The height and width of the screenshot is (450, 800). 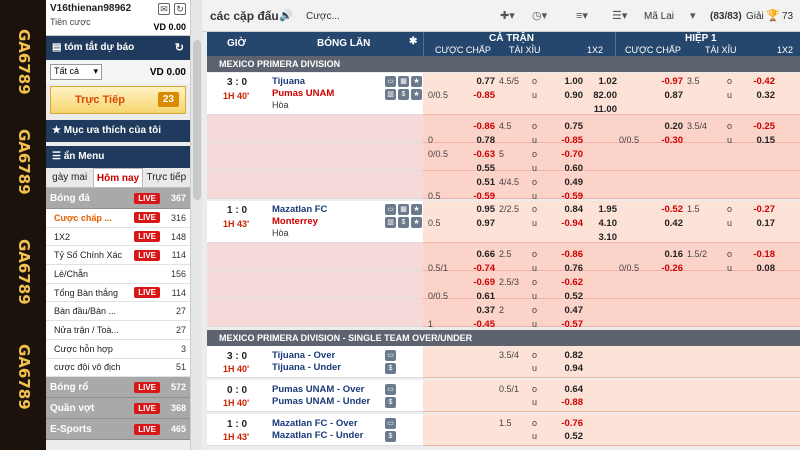 What do you see at coordinates (118, 330) in the screenshot?
I see `sub-item: Nửa trận / Toà... 27` at bounding box center [118, 330].